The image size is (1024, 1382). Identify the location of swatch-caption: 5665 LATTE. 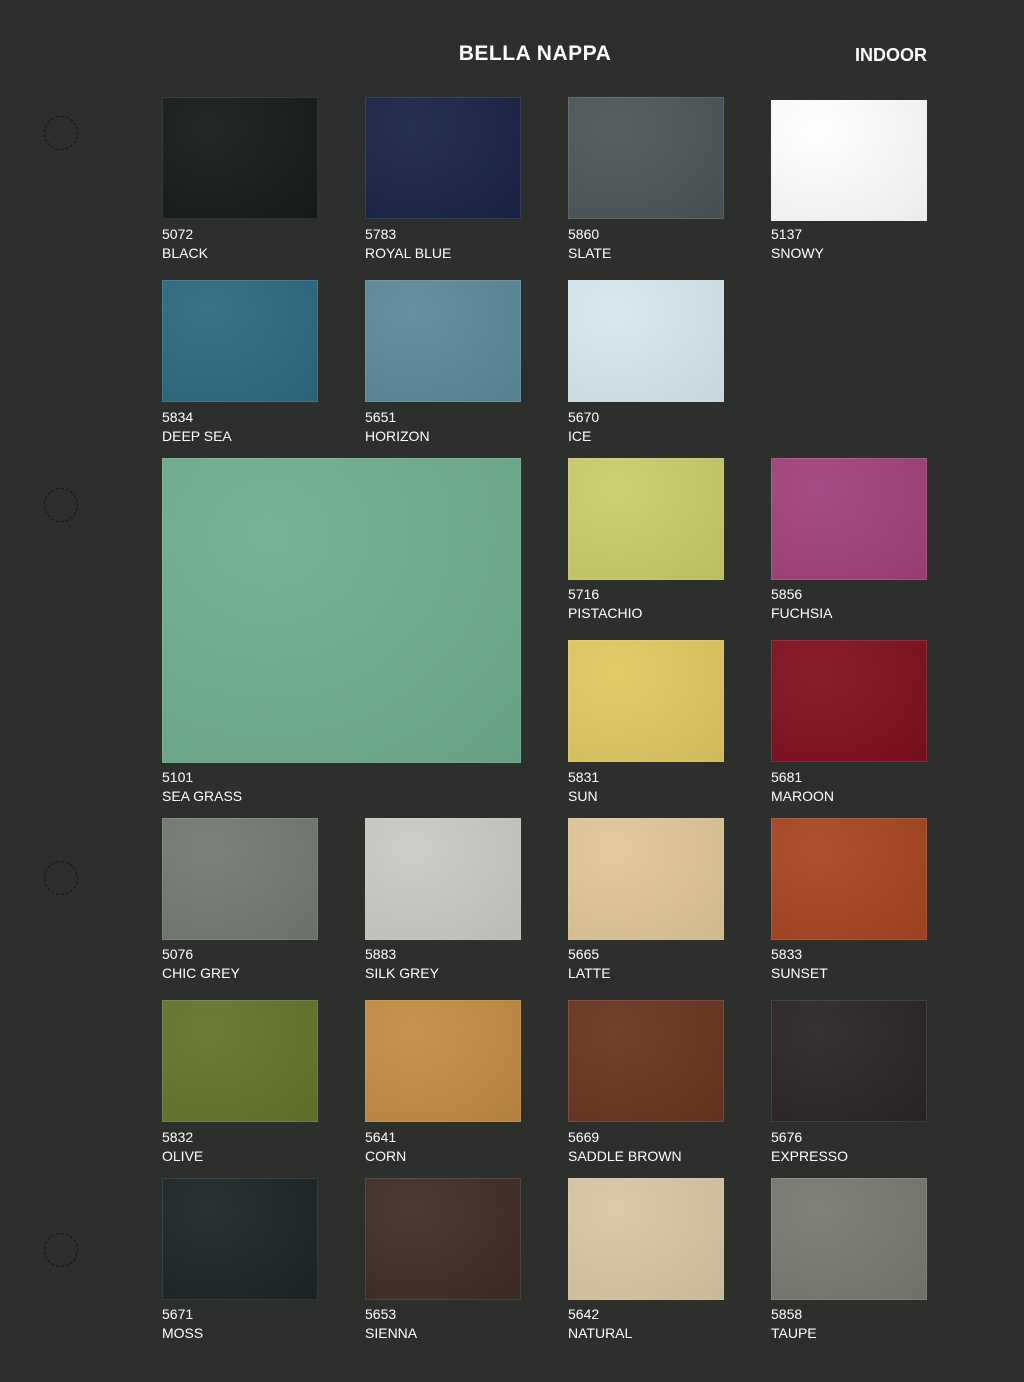
(589, 964).